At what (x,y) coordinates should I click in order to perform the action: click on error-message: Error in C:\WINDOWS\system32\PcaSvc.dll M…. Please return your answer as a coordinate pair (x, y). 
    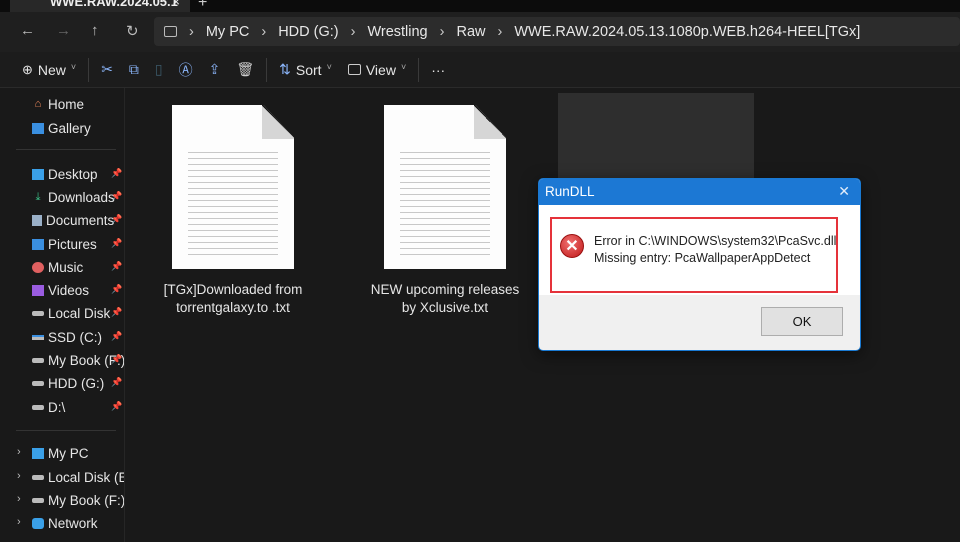
    Looking at the image, I should click on (715, 250).